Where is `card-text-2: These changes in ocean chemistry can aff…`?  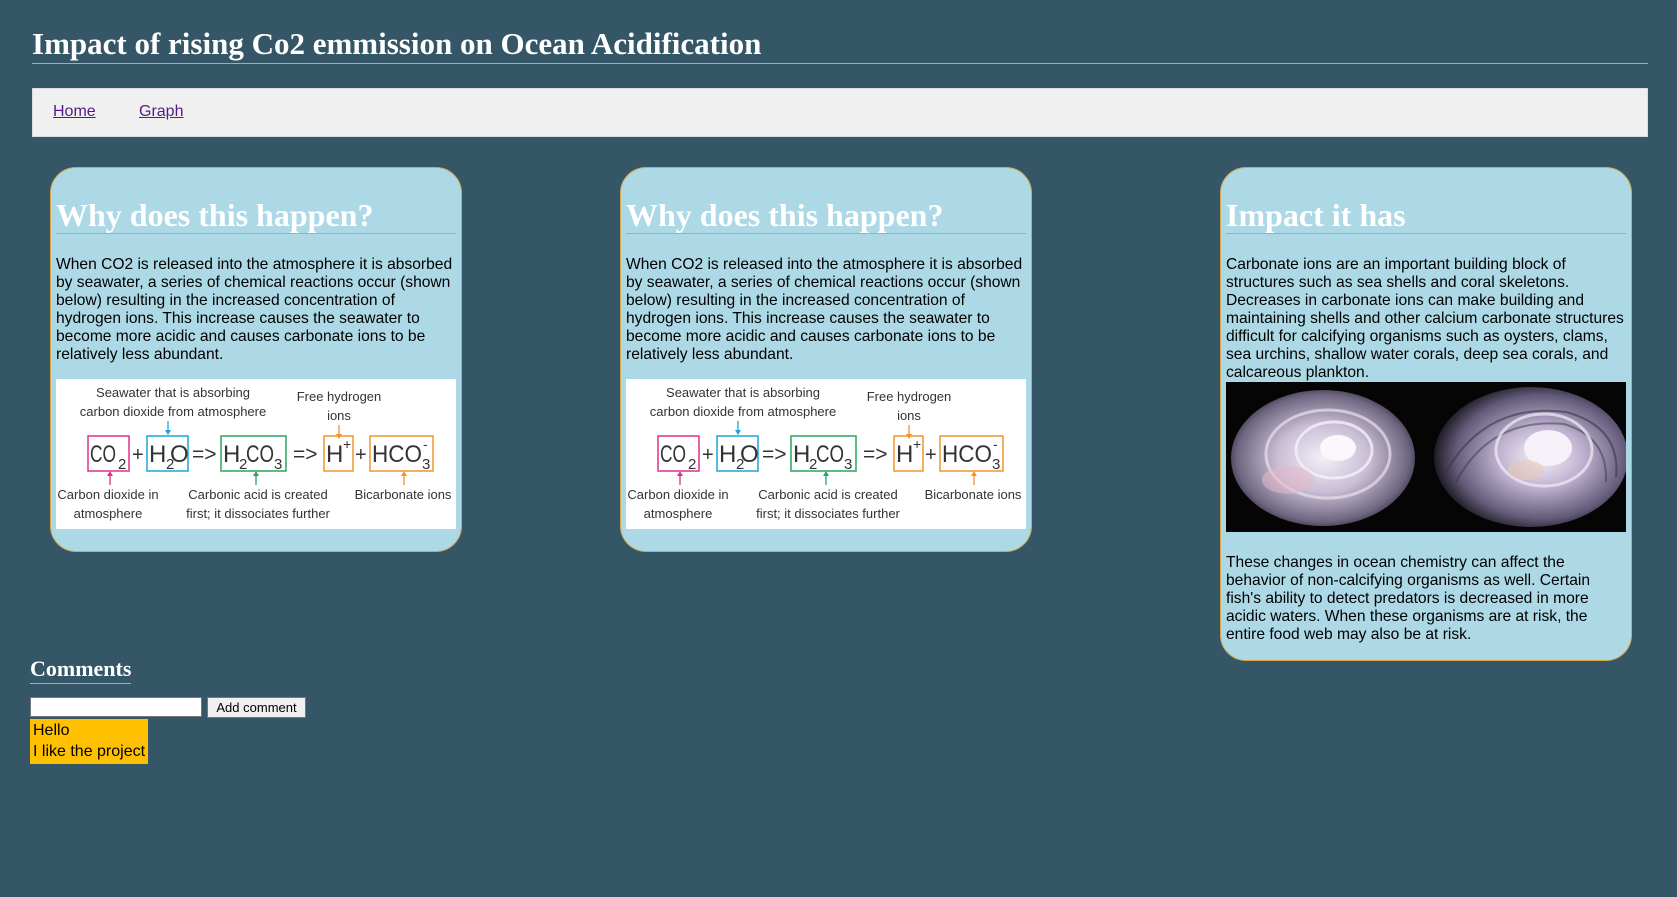 card-text-2: These changes in ocean chemistry can aff… is located at coordinates (1408, 598).